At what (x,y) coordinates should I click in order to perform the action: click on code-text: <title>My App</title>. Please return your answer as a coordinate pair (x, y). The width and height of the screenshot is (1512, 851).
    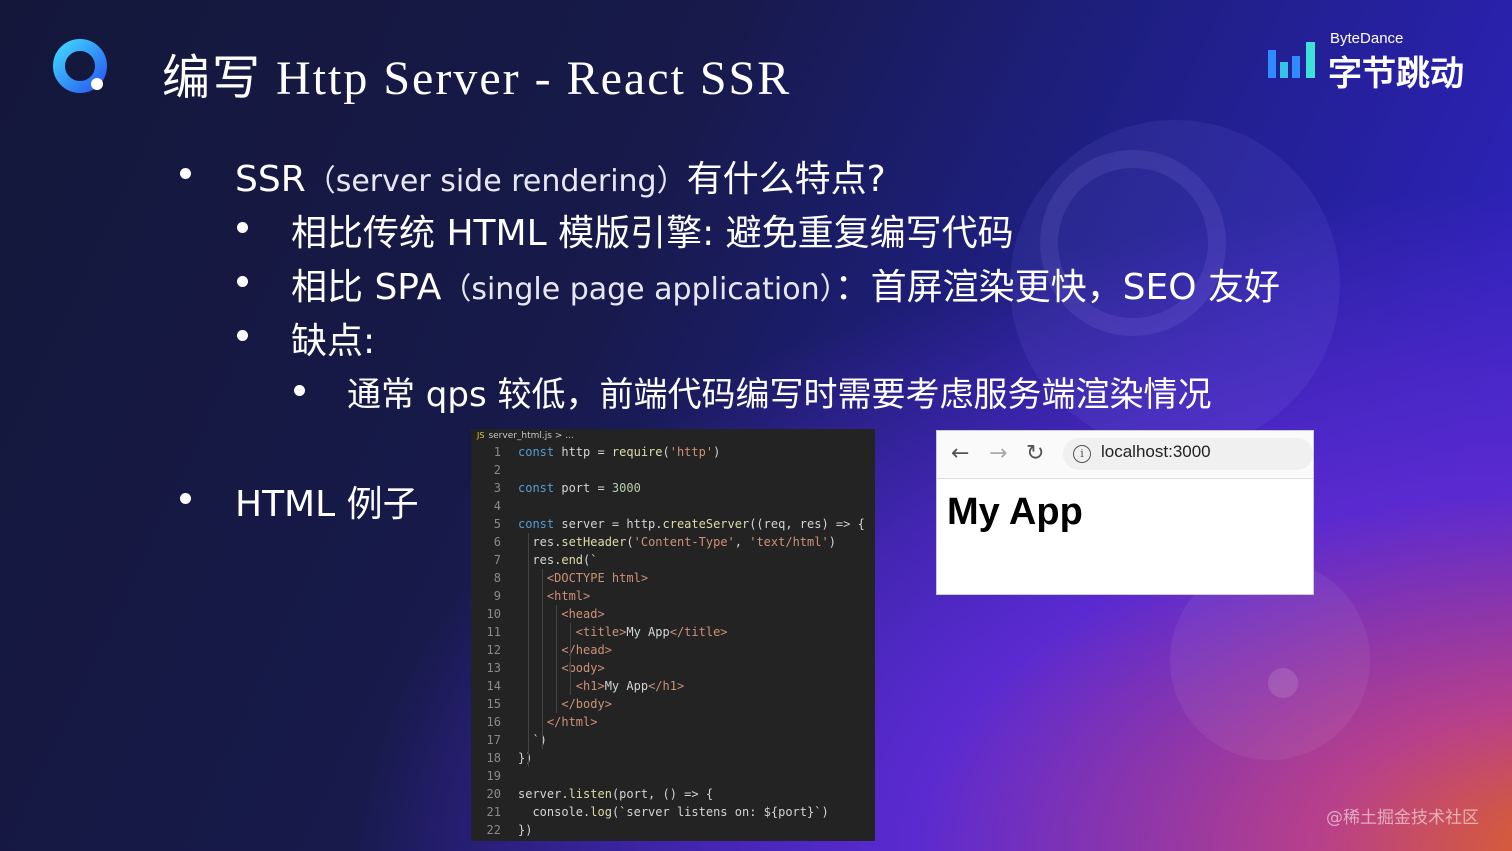
    Looking at the image, I should click on (651, 632).